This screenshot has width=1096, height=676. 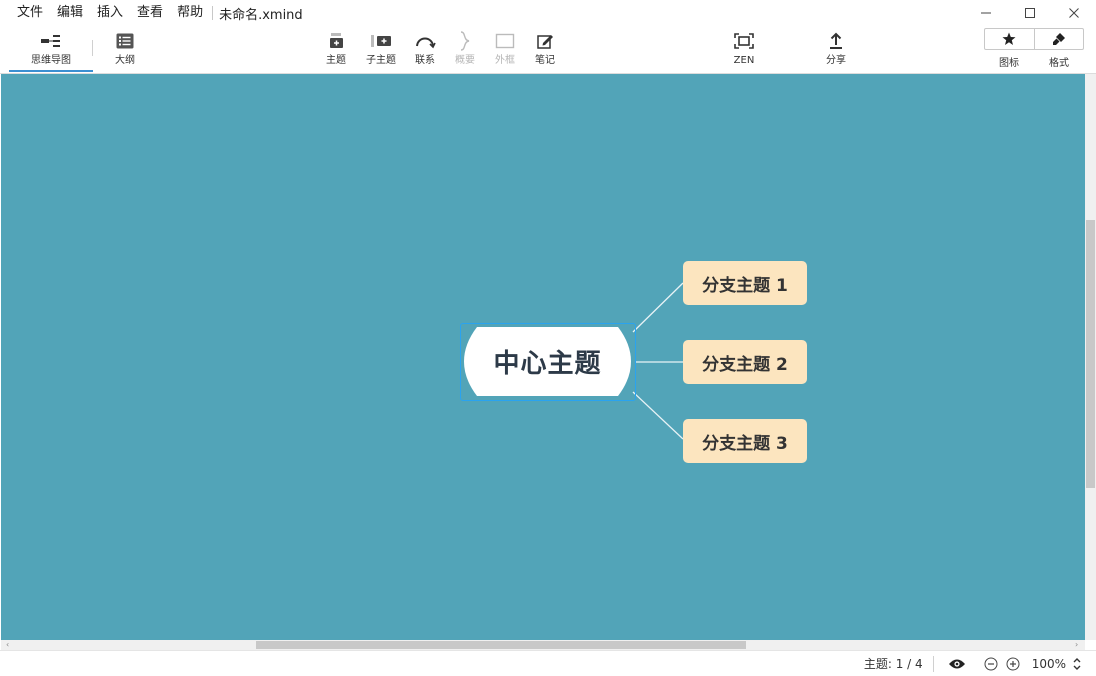 I want to click on boundary-label: 外框, so click(x=505, y=60).